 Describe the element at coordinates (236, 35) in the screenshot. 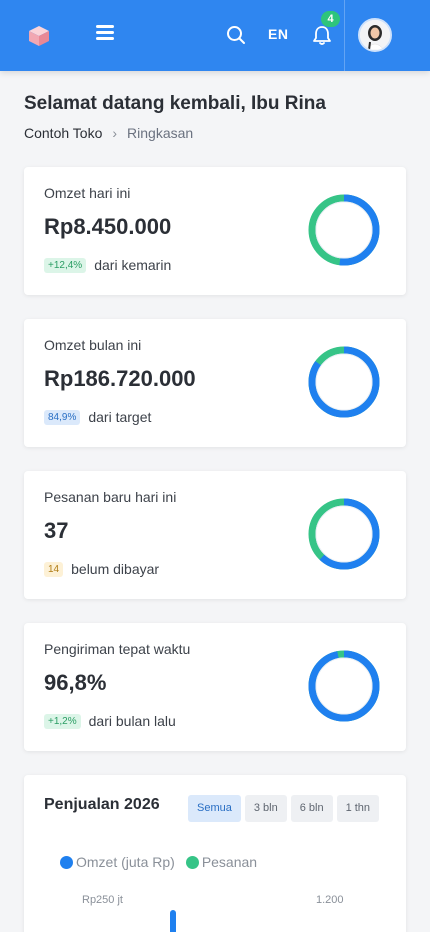

I see `search-icon` at that location.